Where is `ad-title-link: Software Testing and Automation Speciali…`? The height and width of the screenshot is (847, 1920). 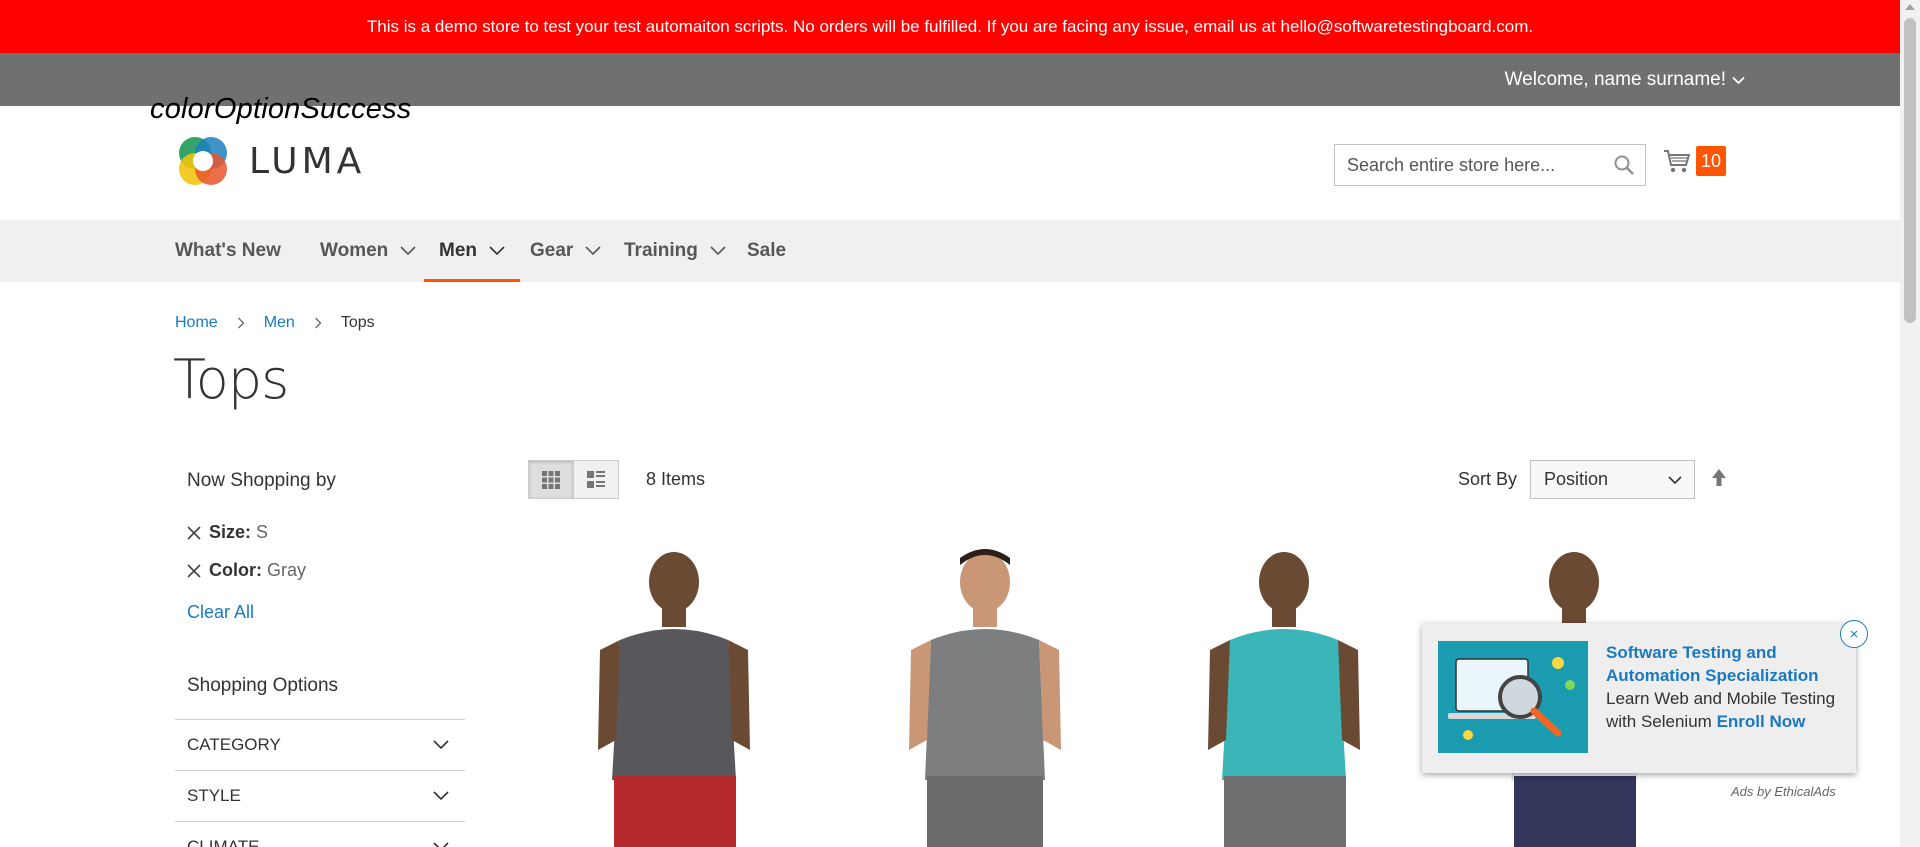
ad-title-link: Software Testing and Automation Speciali… is located at coordinates (1712, 664).